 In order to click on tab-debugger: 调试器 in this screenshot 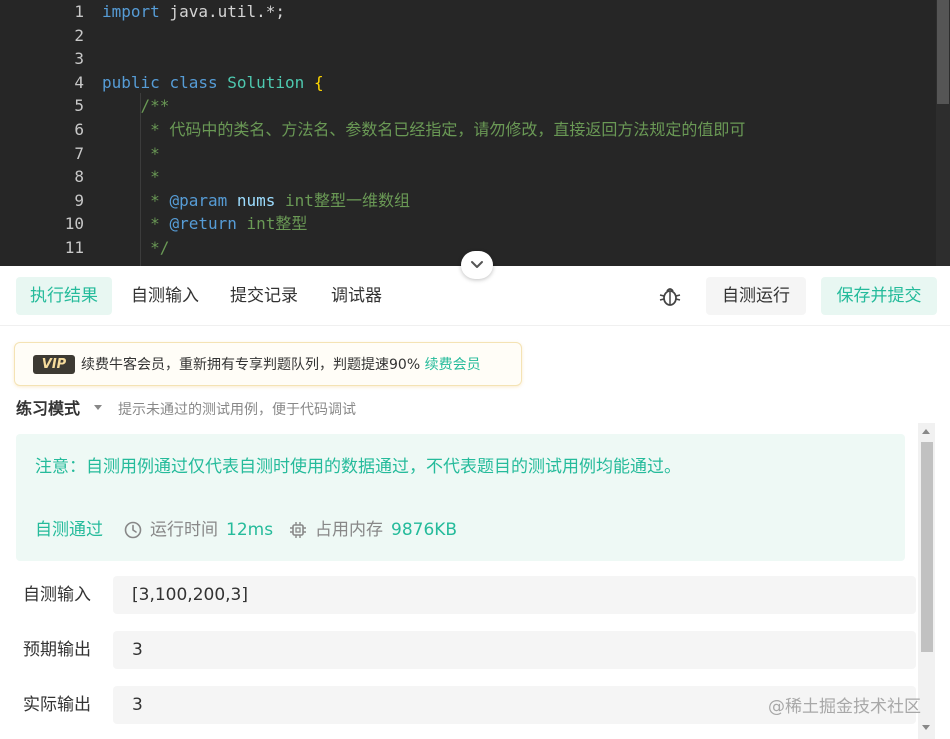, I will do `click(356, 296)`.